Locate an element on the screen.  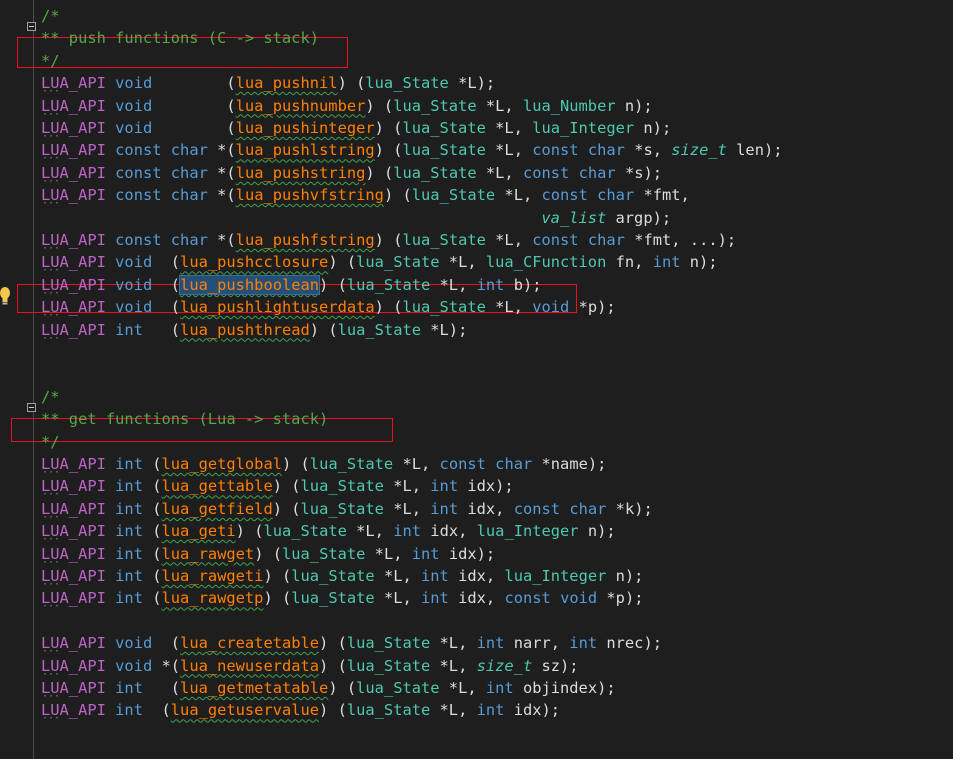
function-name: lua_pushfstring is located at coordinates (305, 240).